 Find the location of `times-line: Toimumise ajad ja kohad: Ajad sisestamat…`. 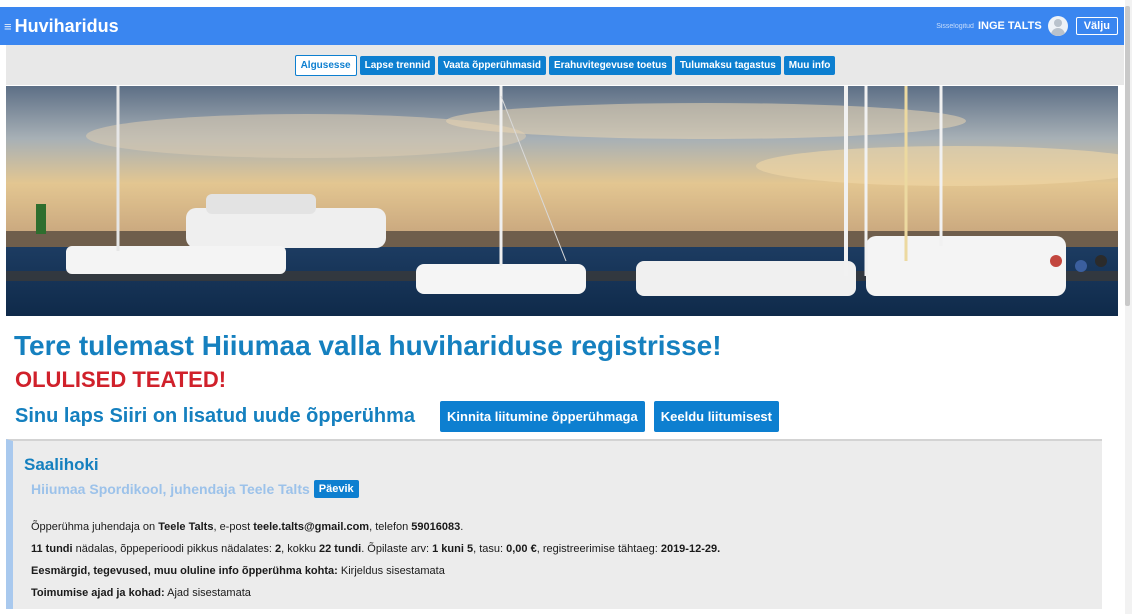

times-line: Toimumise ajad ja kohad: Ajad sisestamat… is located at coordinates (375, 593).